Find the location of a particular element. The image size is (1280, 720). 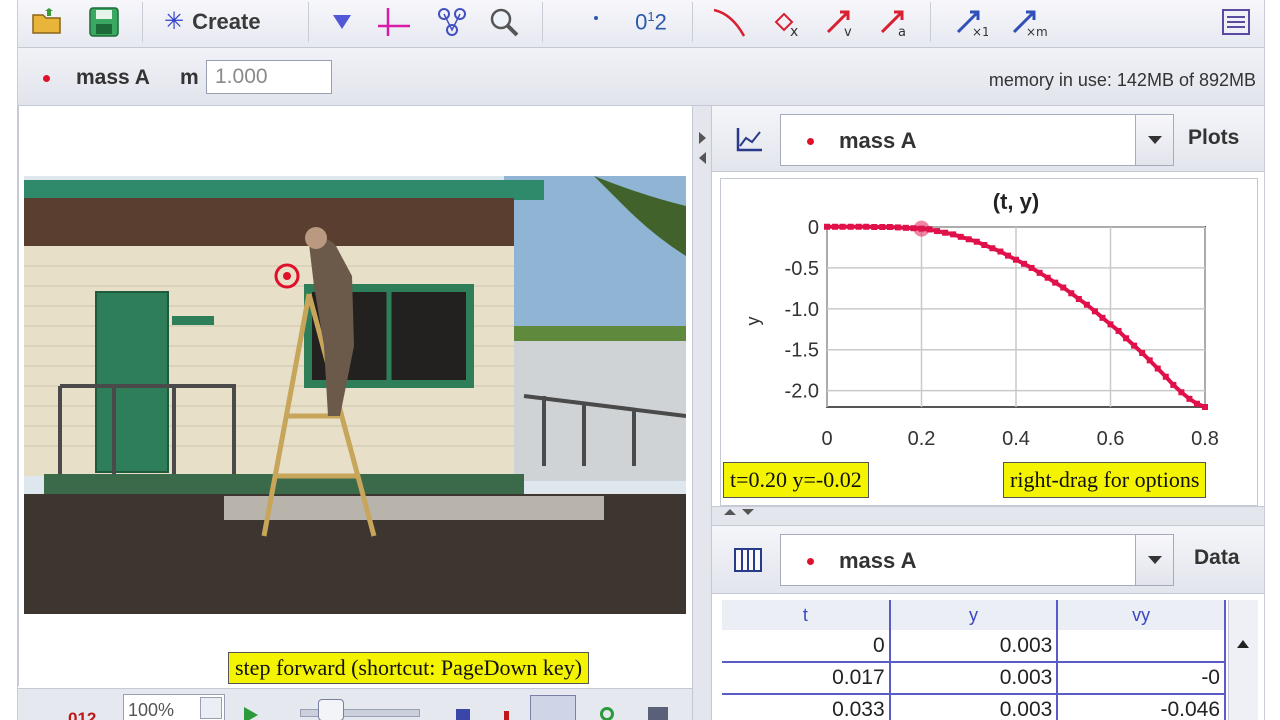

reset-icon is located at coordinates (607, 713).